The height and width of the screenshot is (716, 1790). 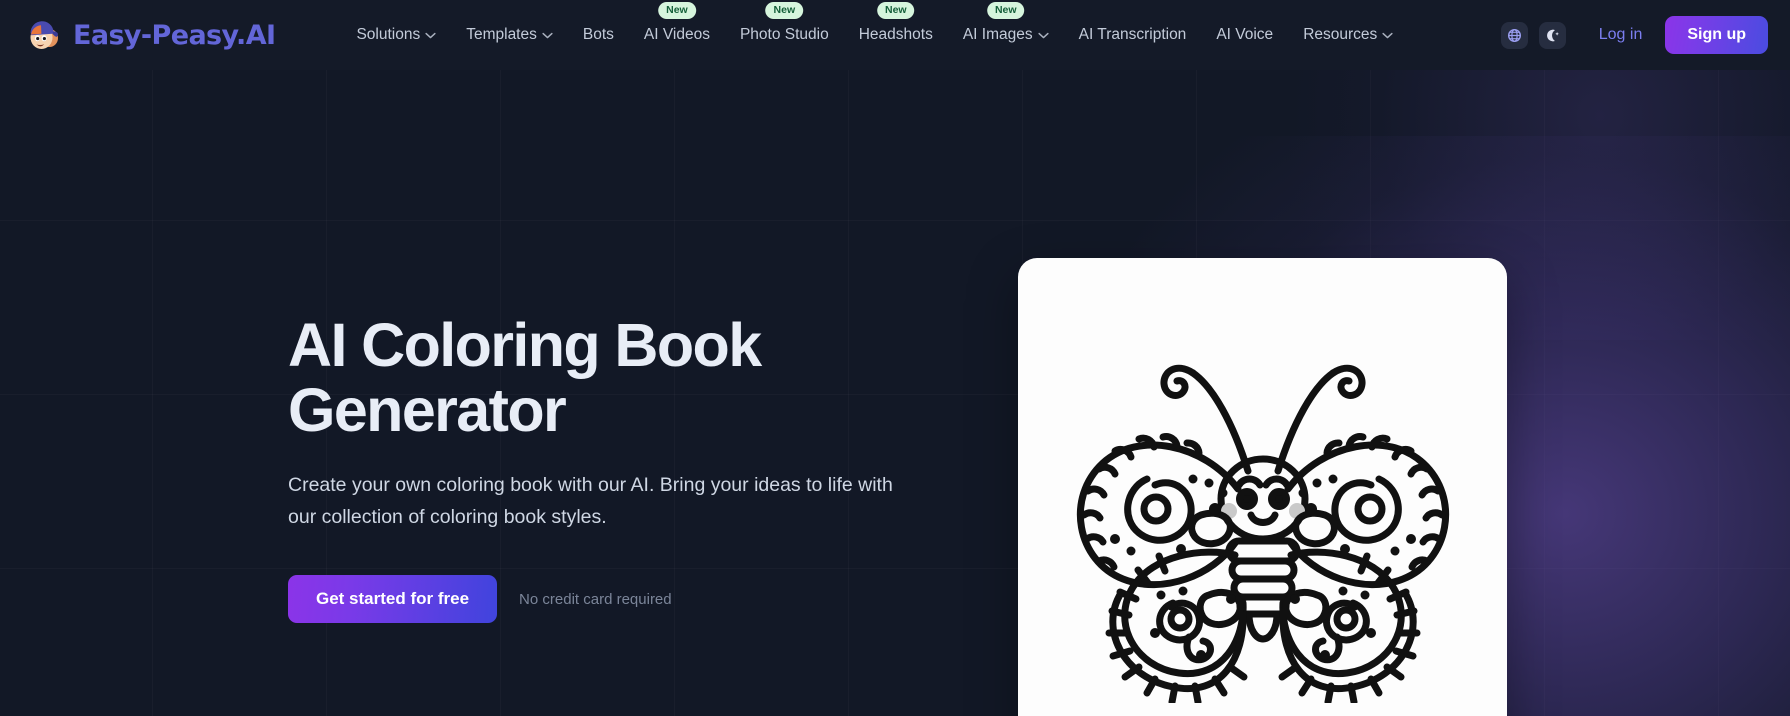 I want to click on nav-item-bots: Bots, so click(x=598, y=35).